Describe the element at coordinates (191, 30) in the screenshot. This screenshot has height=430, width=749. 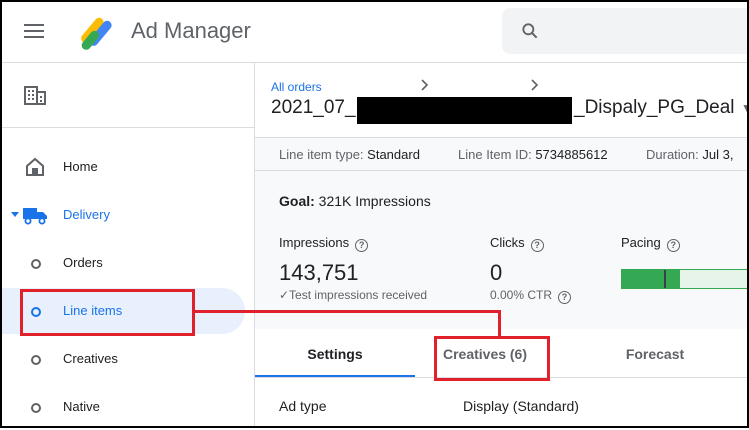
I see `app-title: Ad Manager` at that location.